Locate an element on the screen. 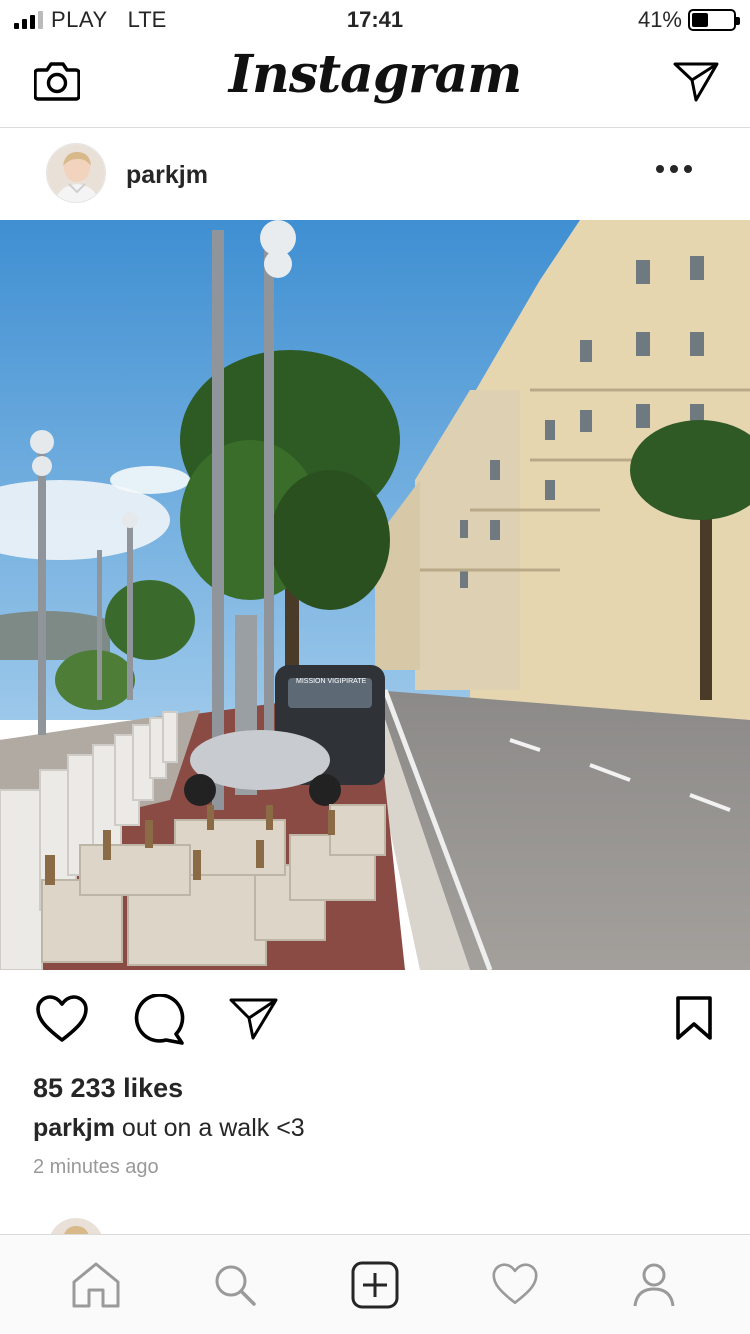 The image size is (750, 1334). bottom-tab-bar is located at coordinates (375, 1284).